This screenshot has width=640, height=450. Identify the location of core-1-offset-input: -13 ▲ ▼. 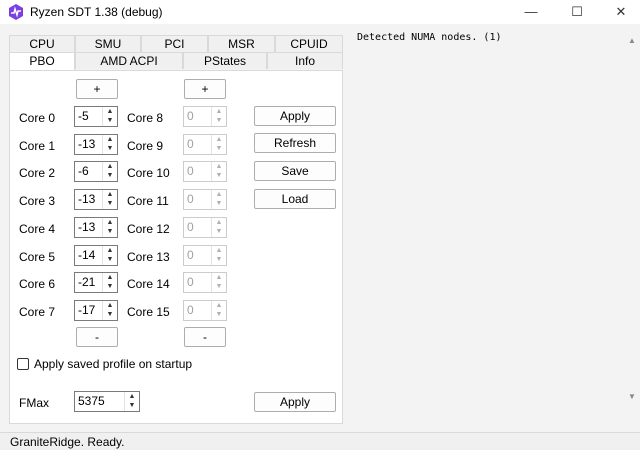
(96, 144).